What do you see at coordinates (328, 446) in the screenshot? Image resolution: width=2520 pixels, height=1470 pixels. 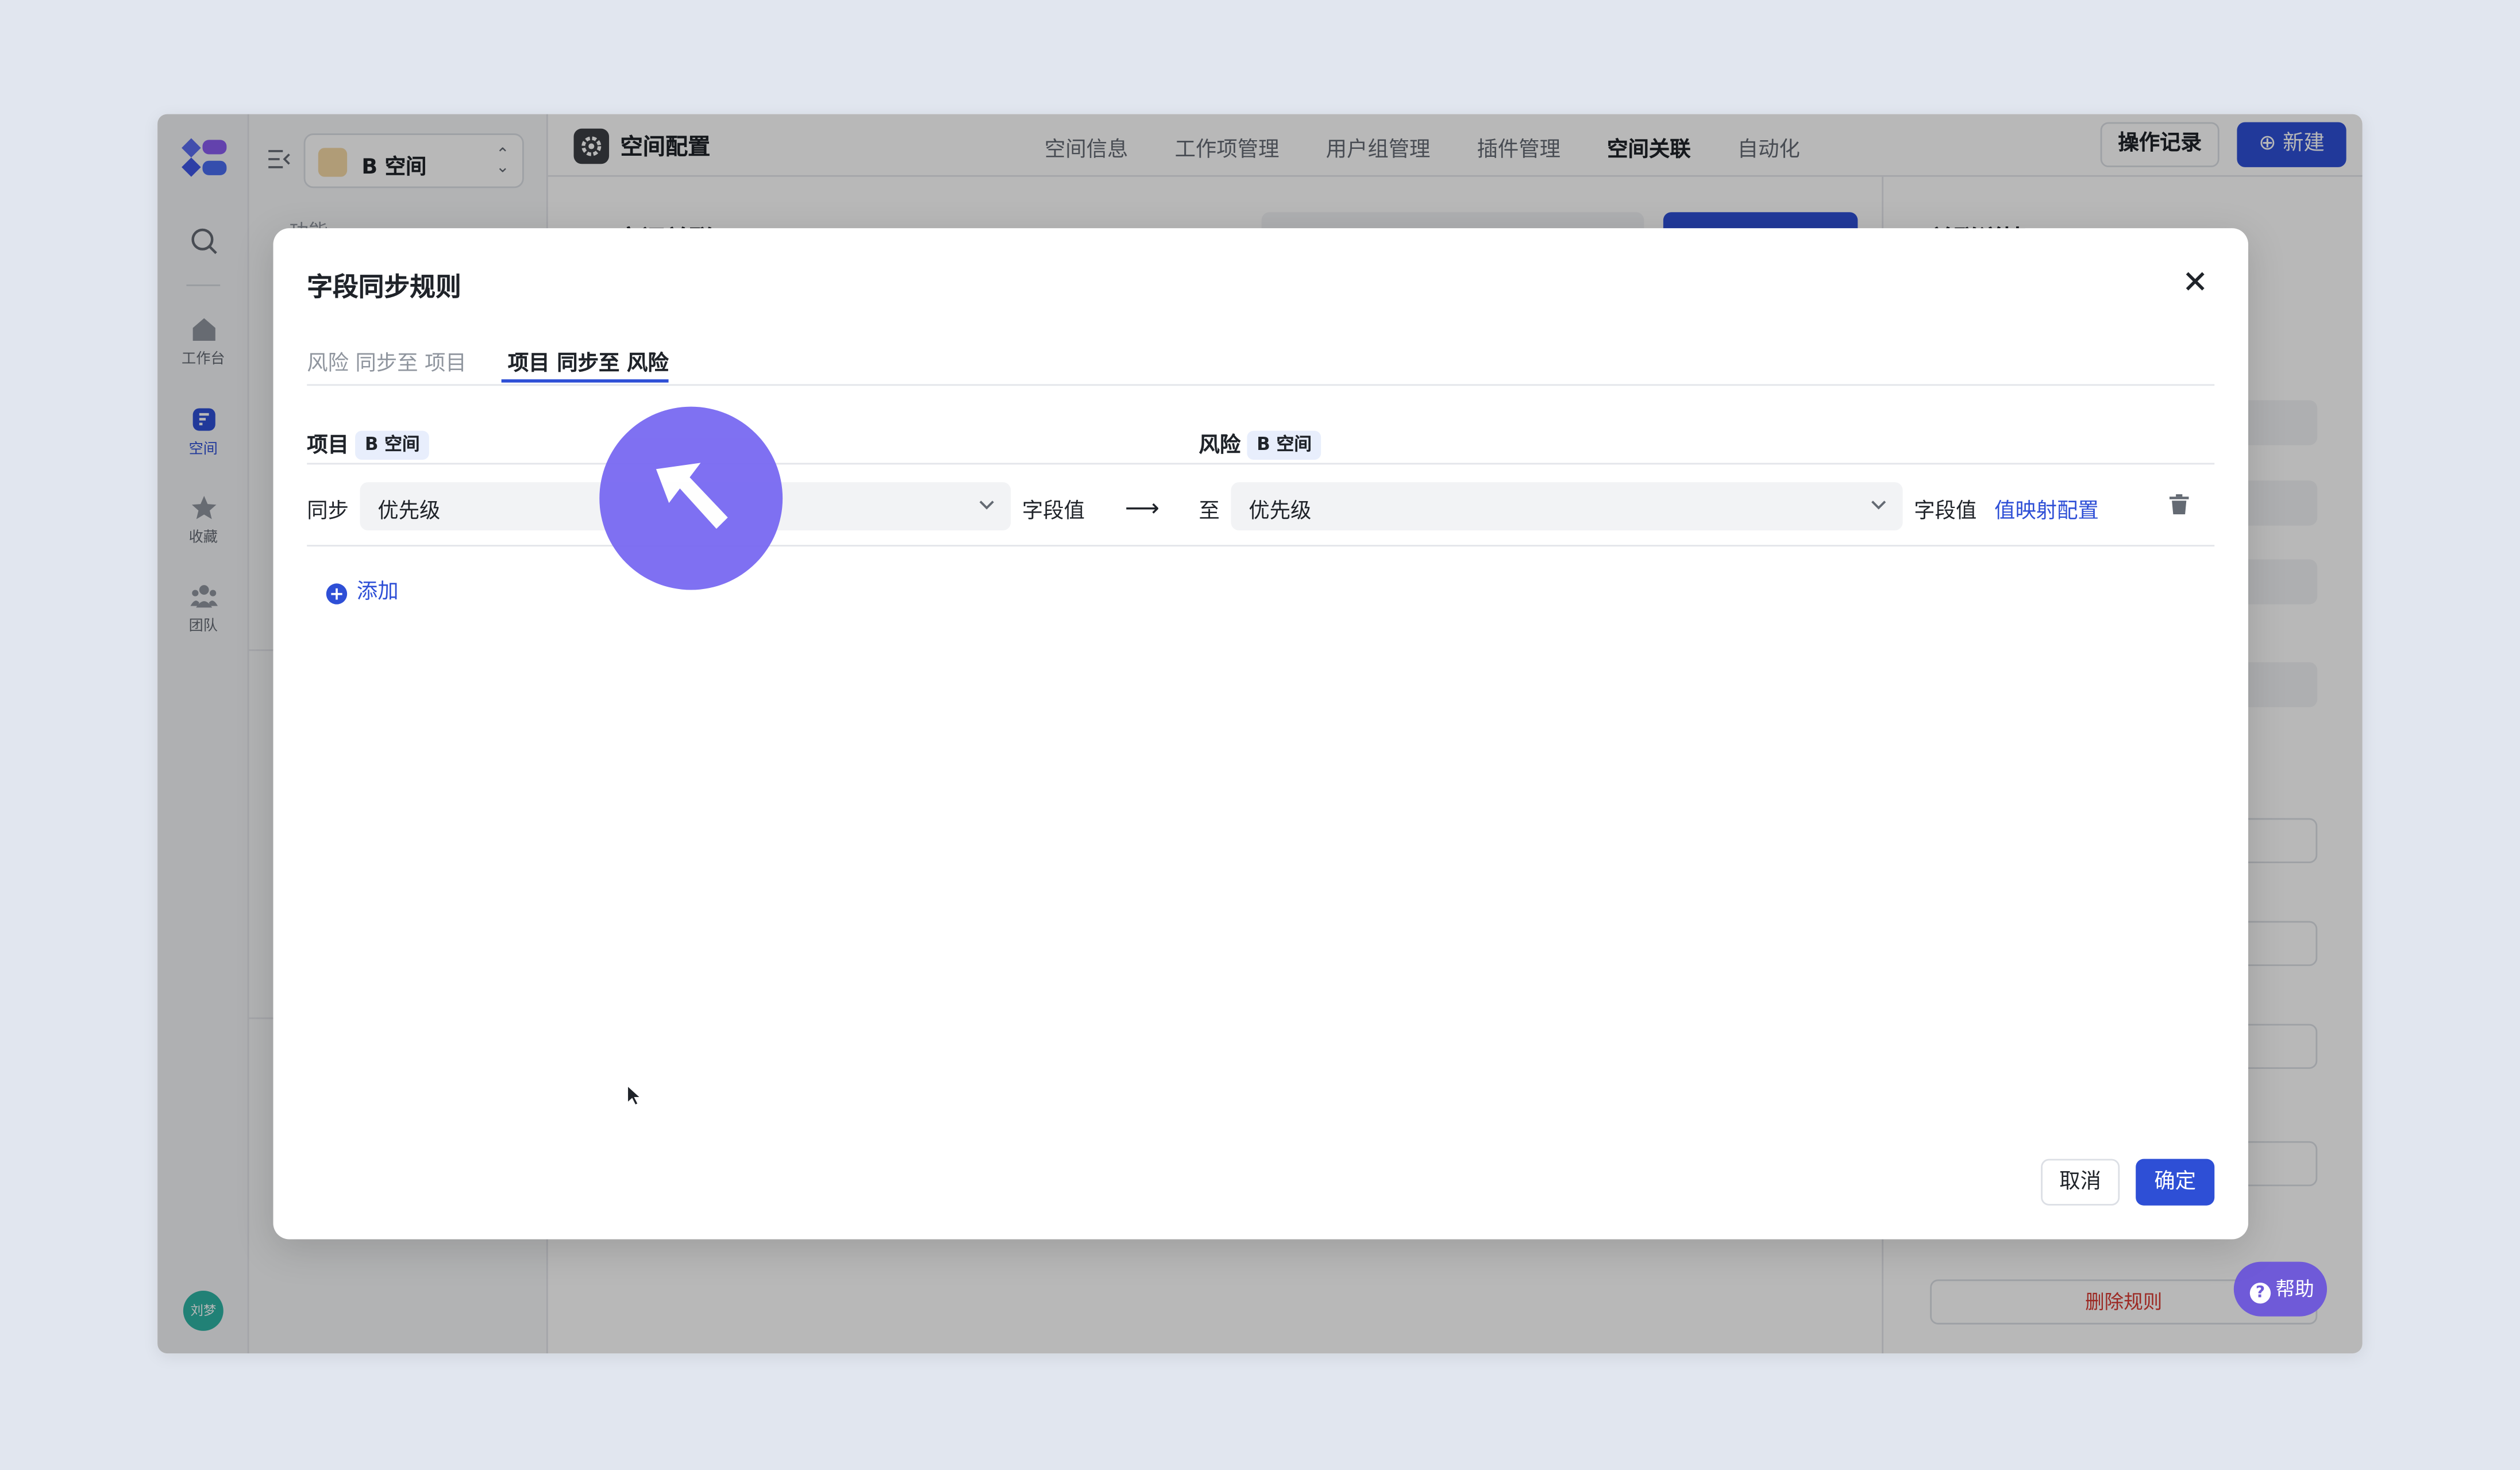 I see `source-label: 项目` at bounding box center [328, 446].